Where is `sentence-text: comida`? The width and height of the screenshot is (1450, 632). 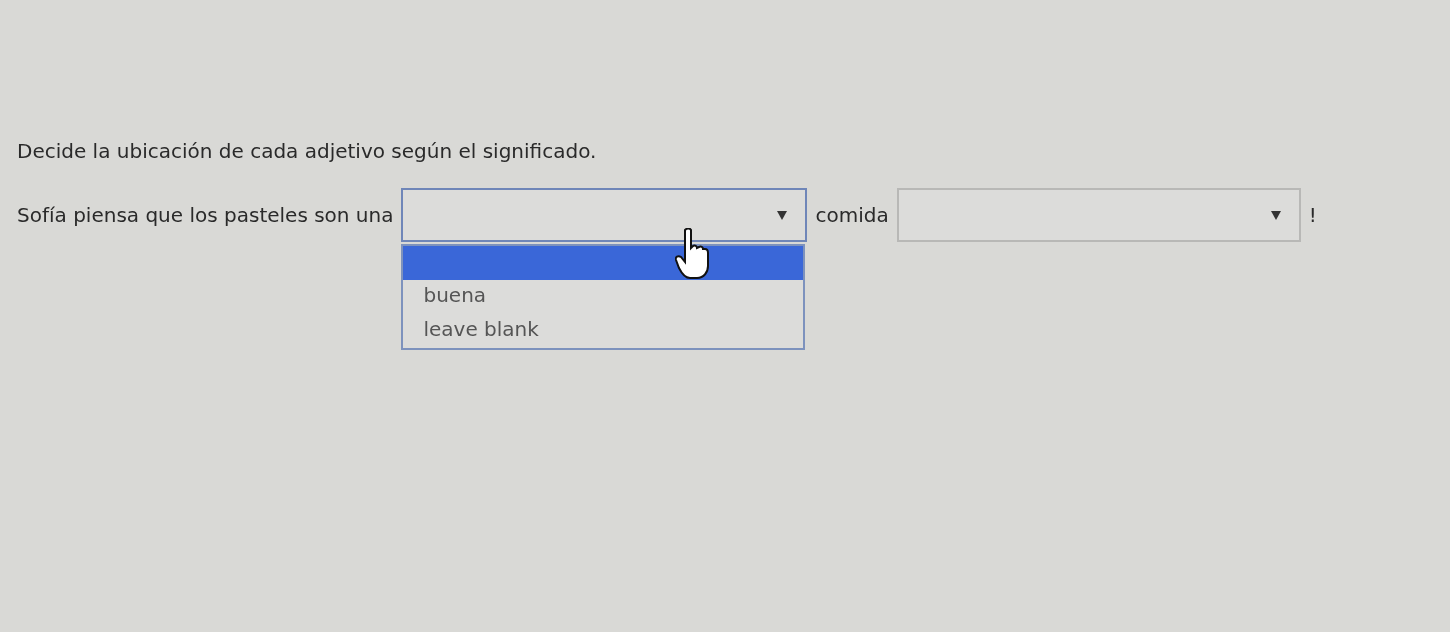 sentence-text: comida is located at coordinates (852, 215).